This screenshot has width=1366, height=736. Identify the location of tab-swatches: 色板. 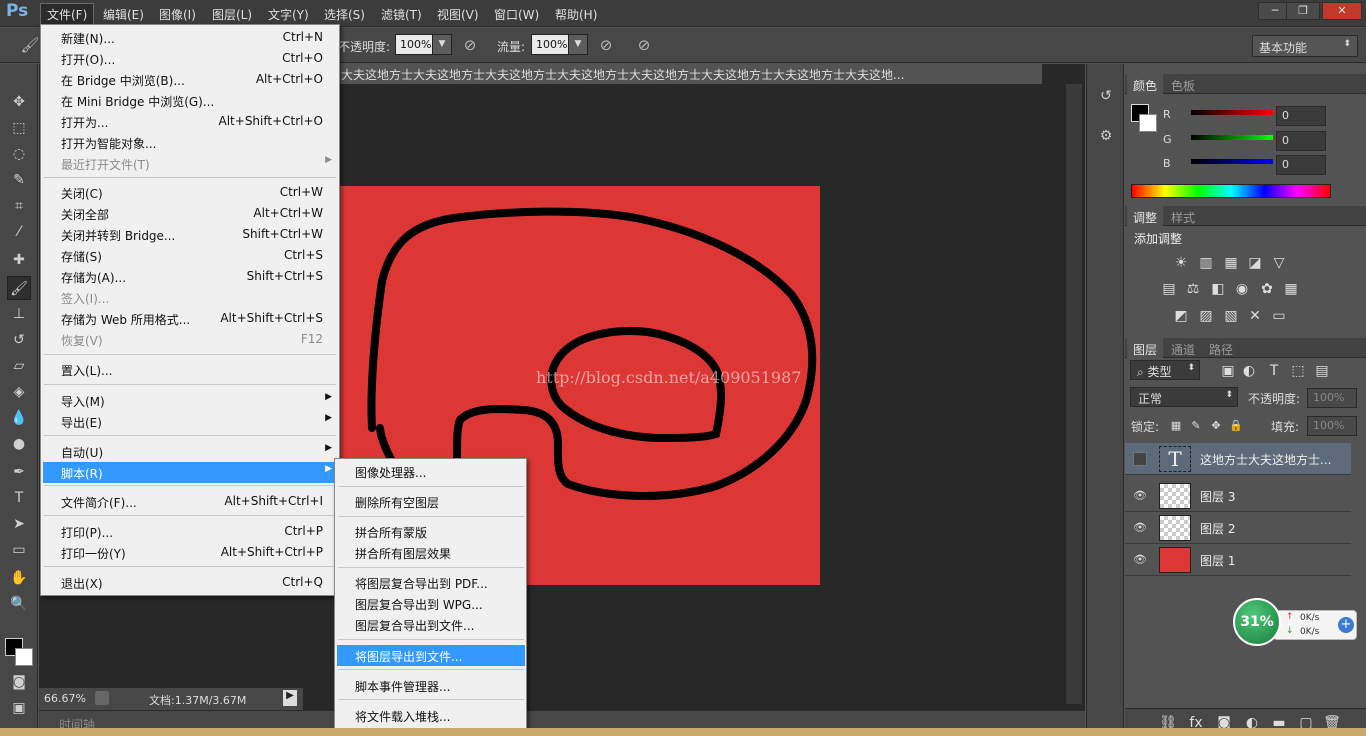
(1183, 85).